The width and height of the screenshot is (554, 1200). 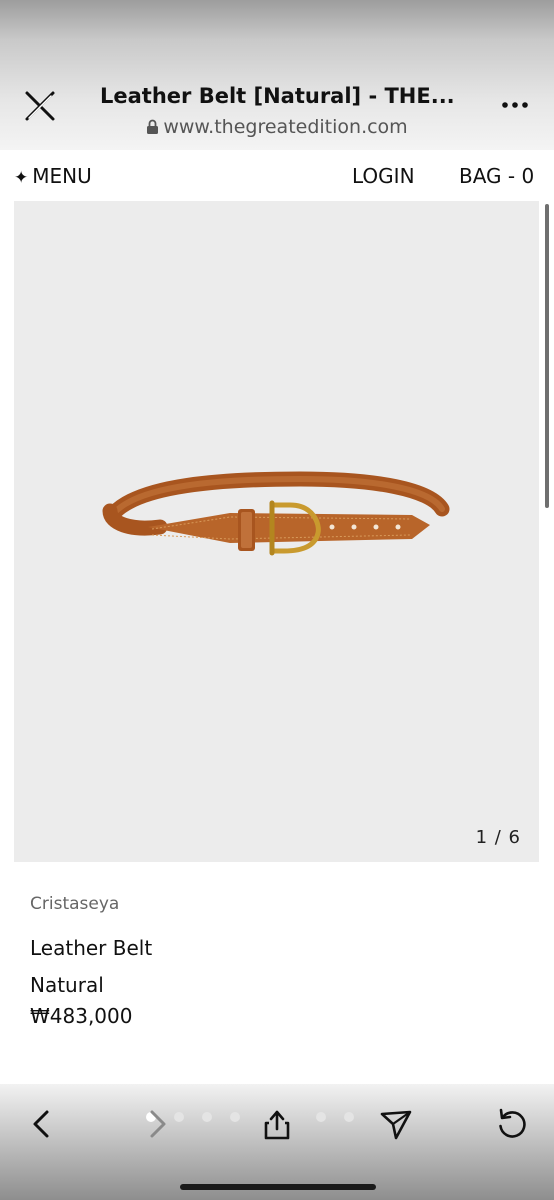 I want to click on product-name-line2: Natural, so click(x=67, y=985).